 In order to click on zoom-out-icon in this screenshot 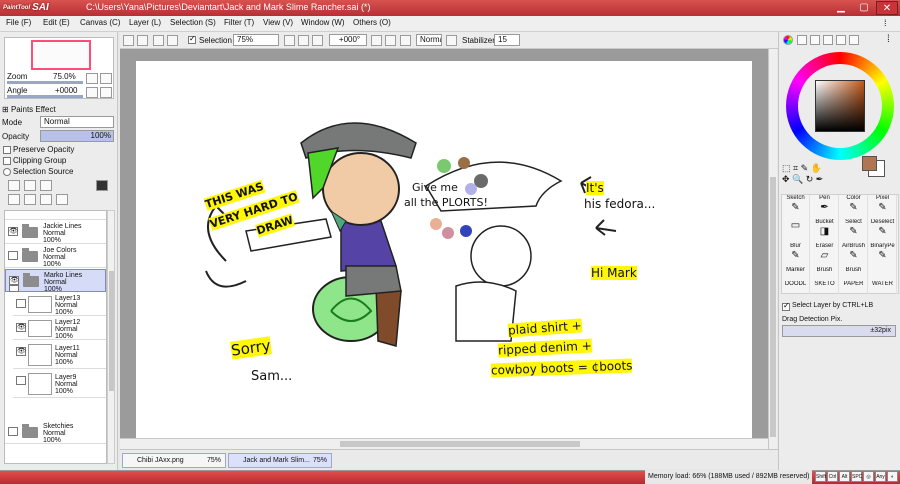, I will do `click(303, 40)`.